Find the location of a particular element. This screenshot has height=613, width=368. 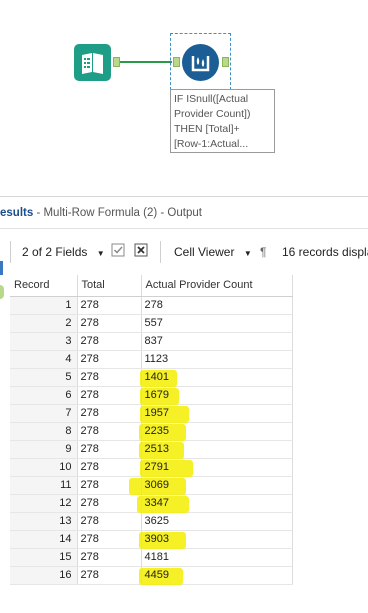

table-row: 1 278 278 is located at coordinates (151, 305).